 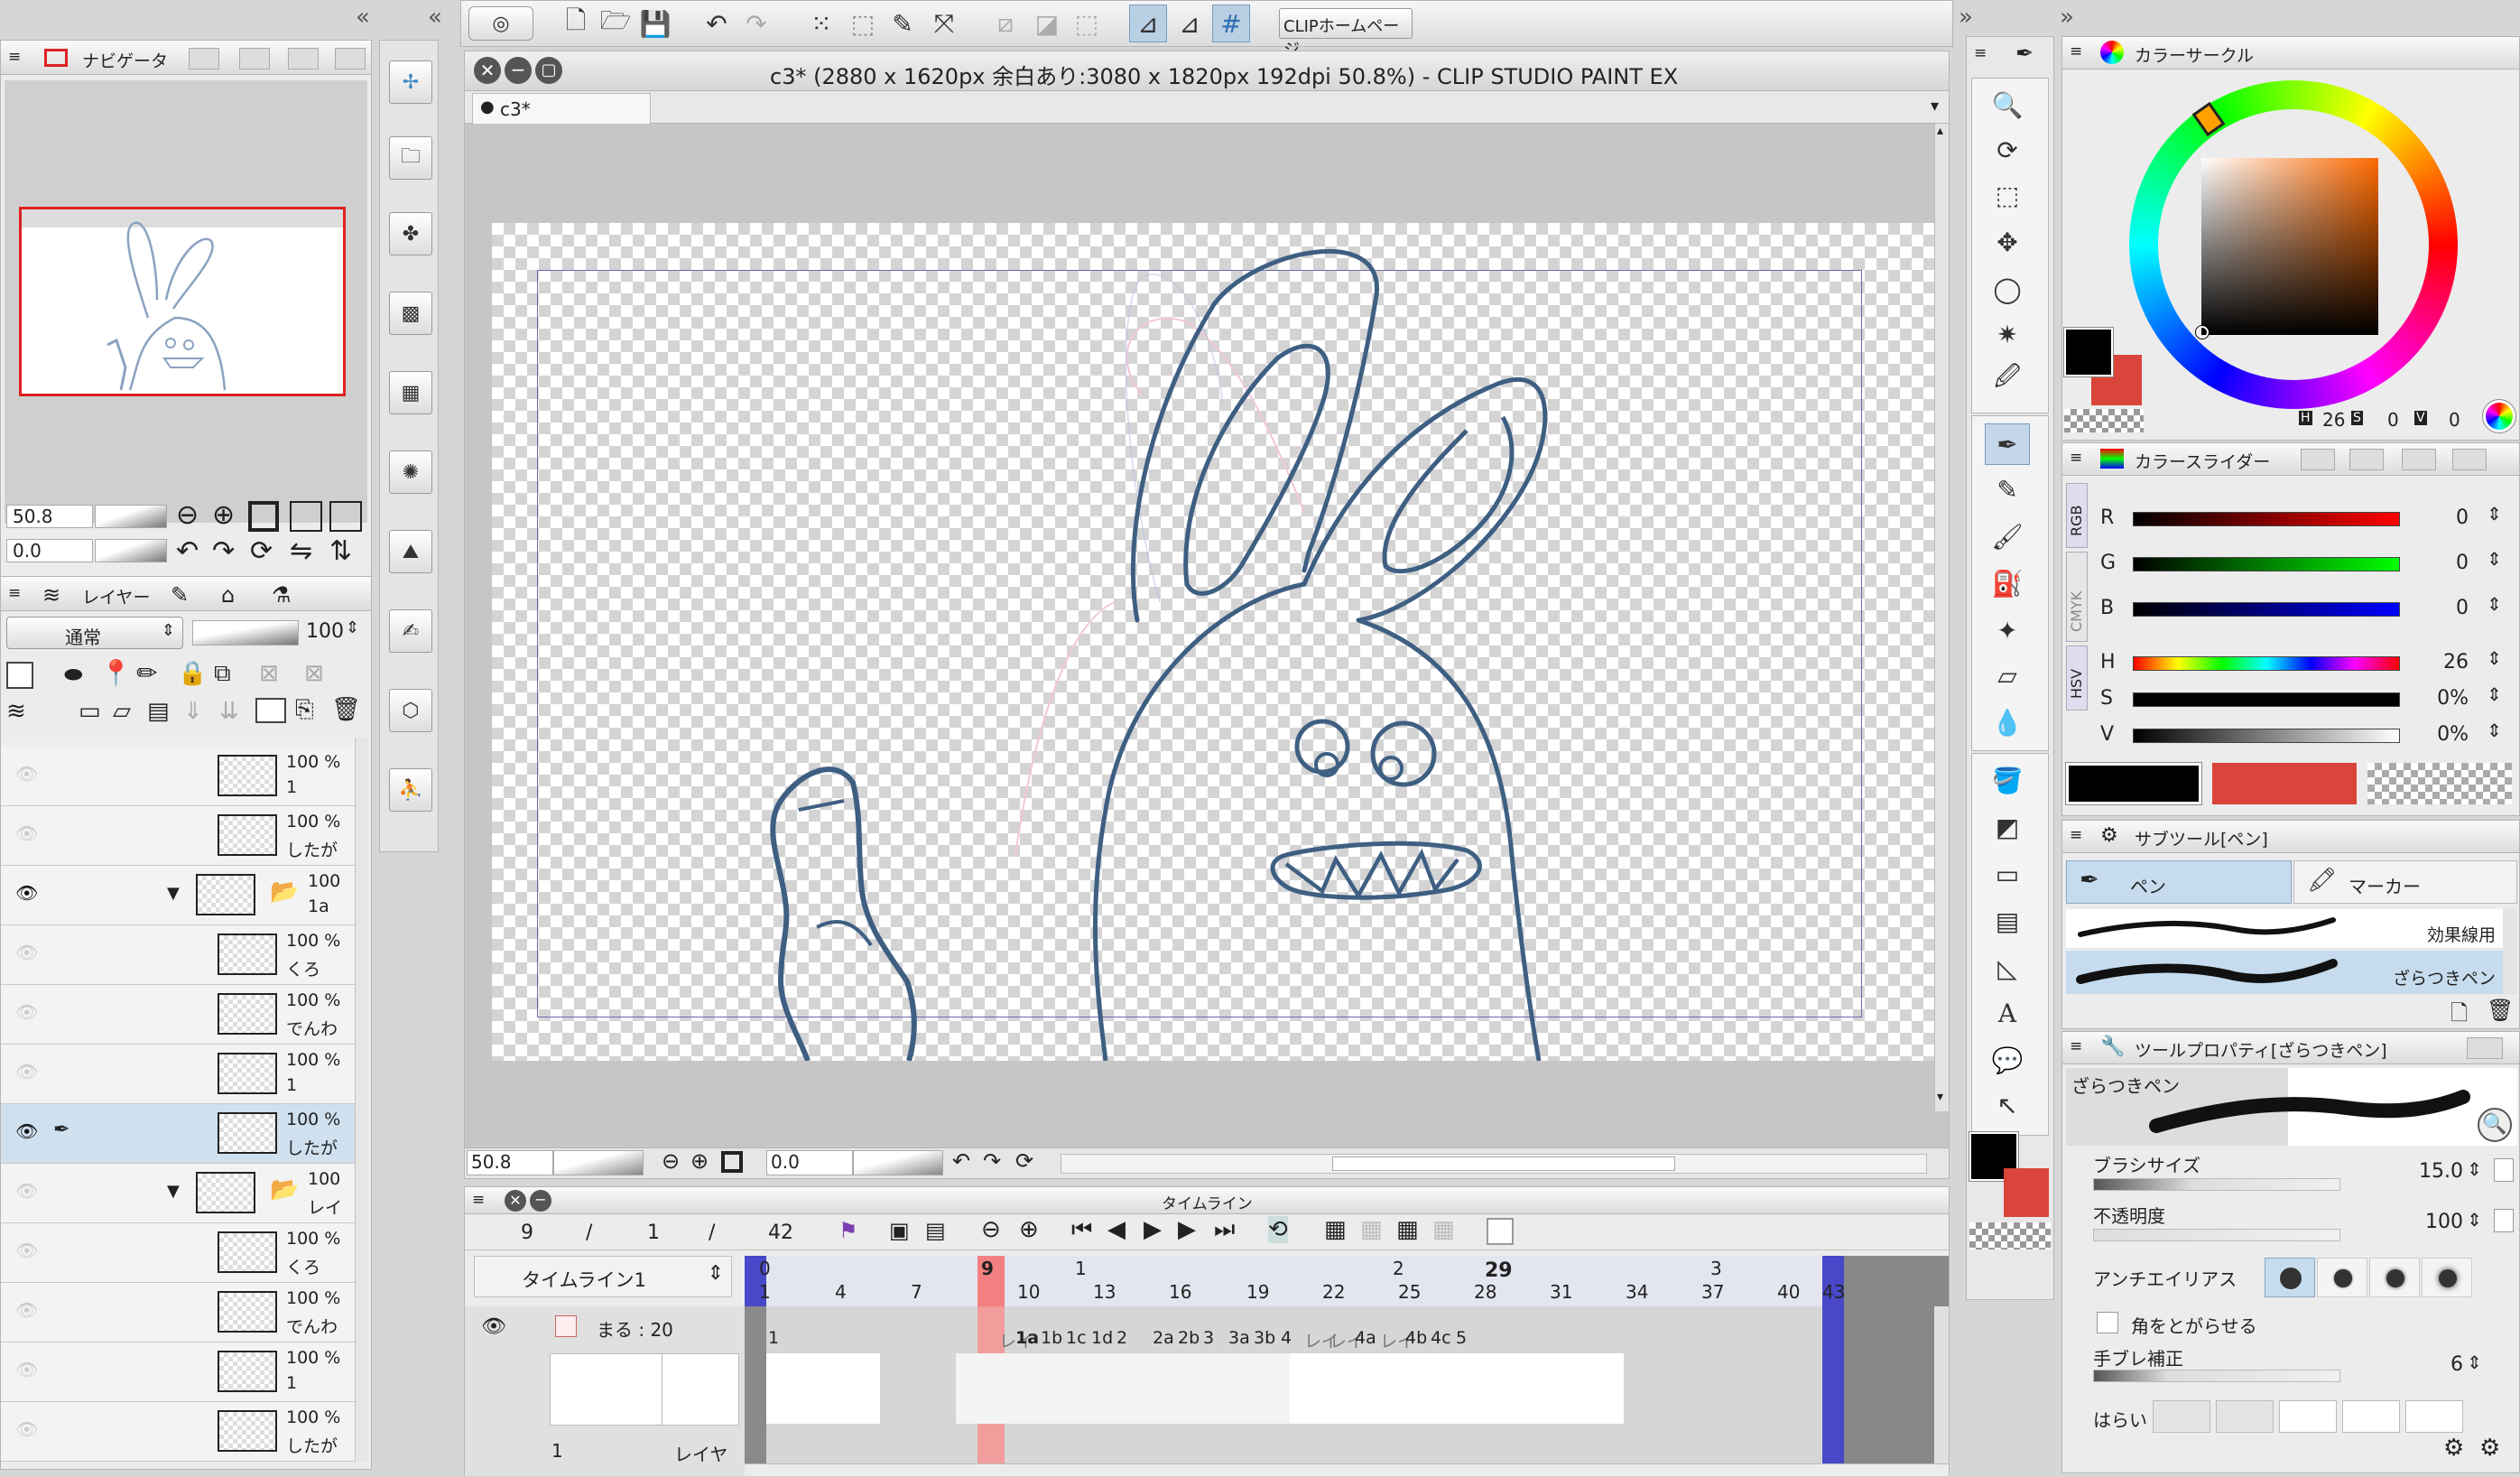 What do you see at coordinates (180, 595) in the screenshot?
I see `tab-icon: ✎` at bounding box center [180, 595].